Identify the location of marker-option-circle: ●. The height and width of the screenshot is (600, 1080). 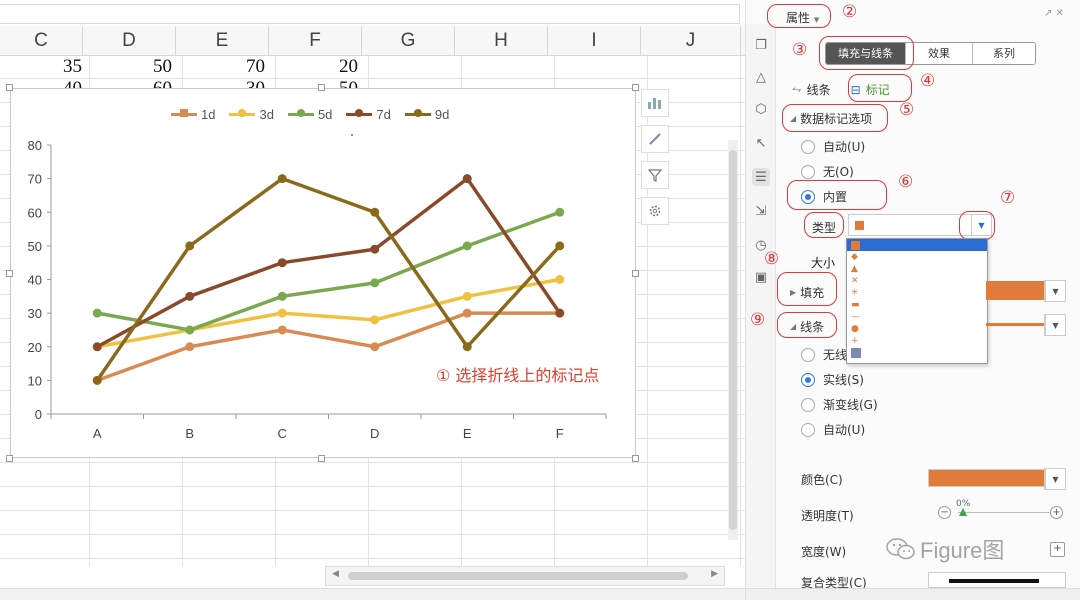
(917, 329).